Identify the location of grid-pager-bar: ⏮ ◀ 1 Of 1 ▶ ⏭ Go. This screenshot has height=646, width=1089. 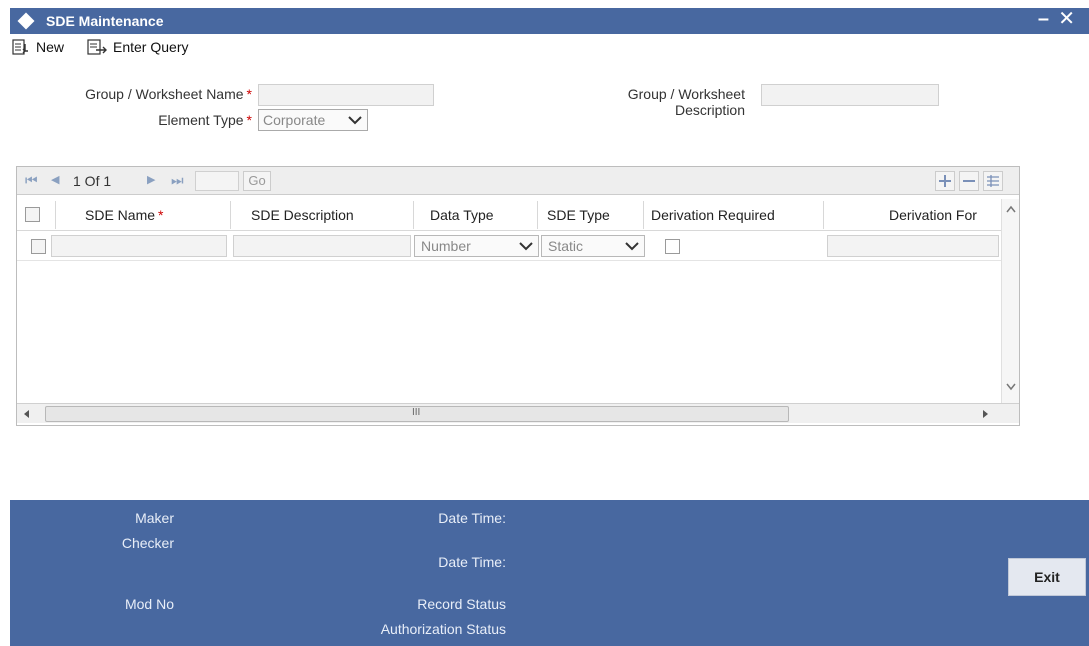
(518, 181).